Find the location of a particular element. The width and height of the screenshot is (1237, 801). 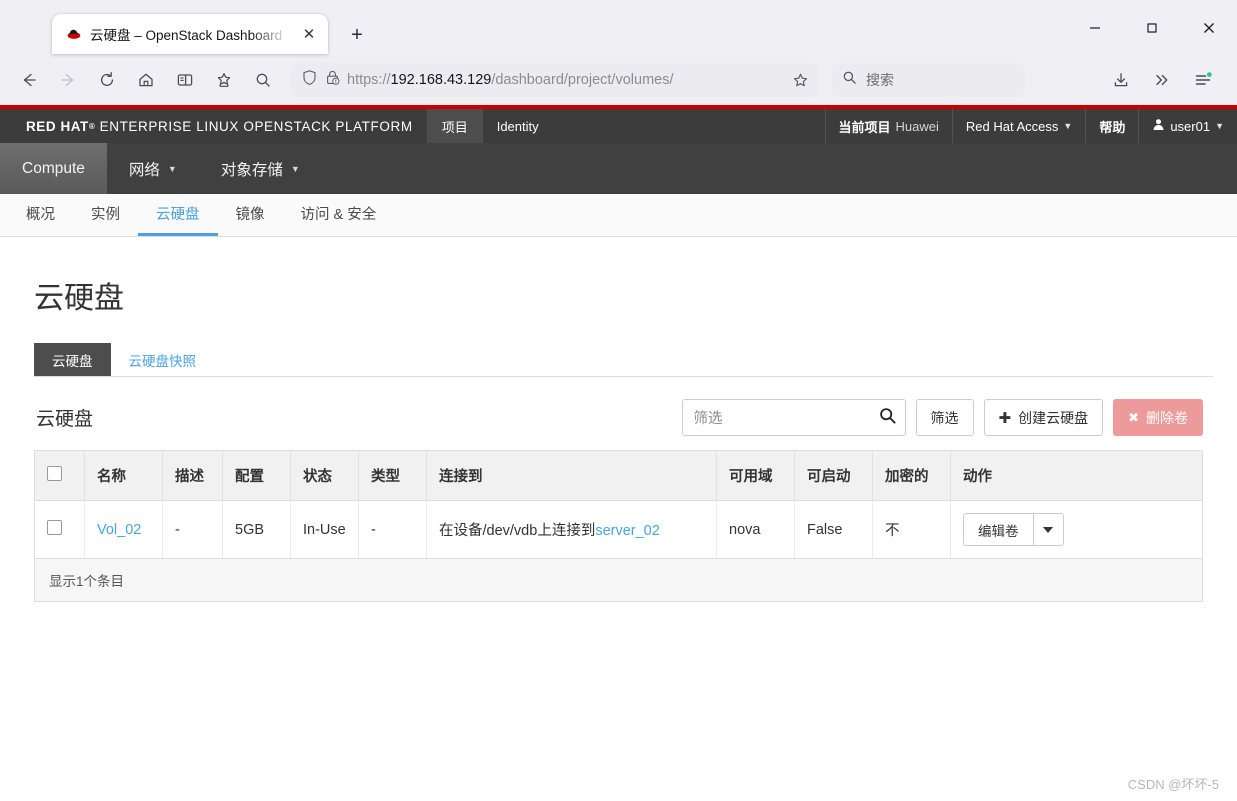

nav-item-label: 对象存储 is located at coordinates (251, 170).